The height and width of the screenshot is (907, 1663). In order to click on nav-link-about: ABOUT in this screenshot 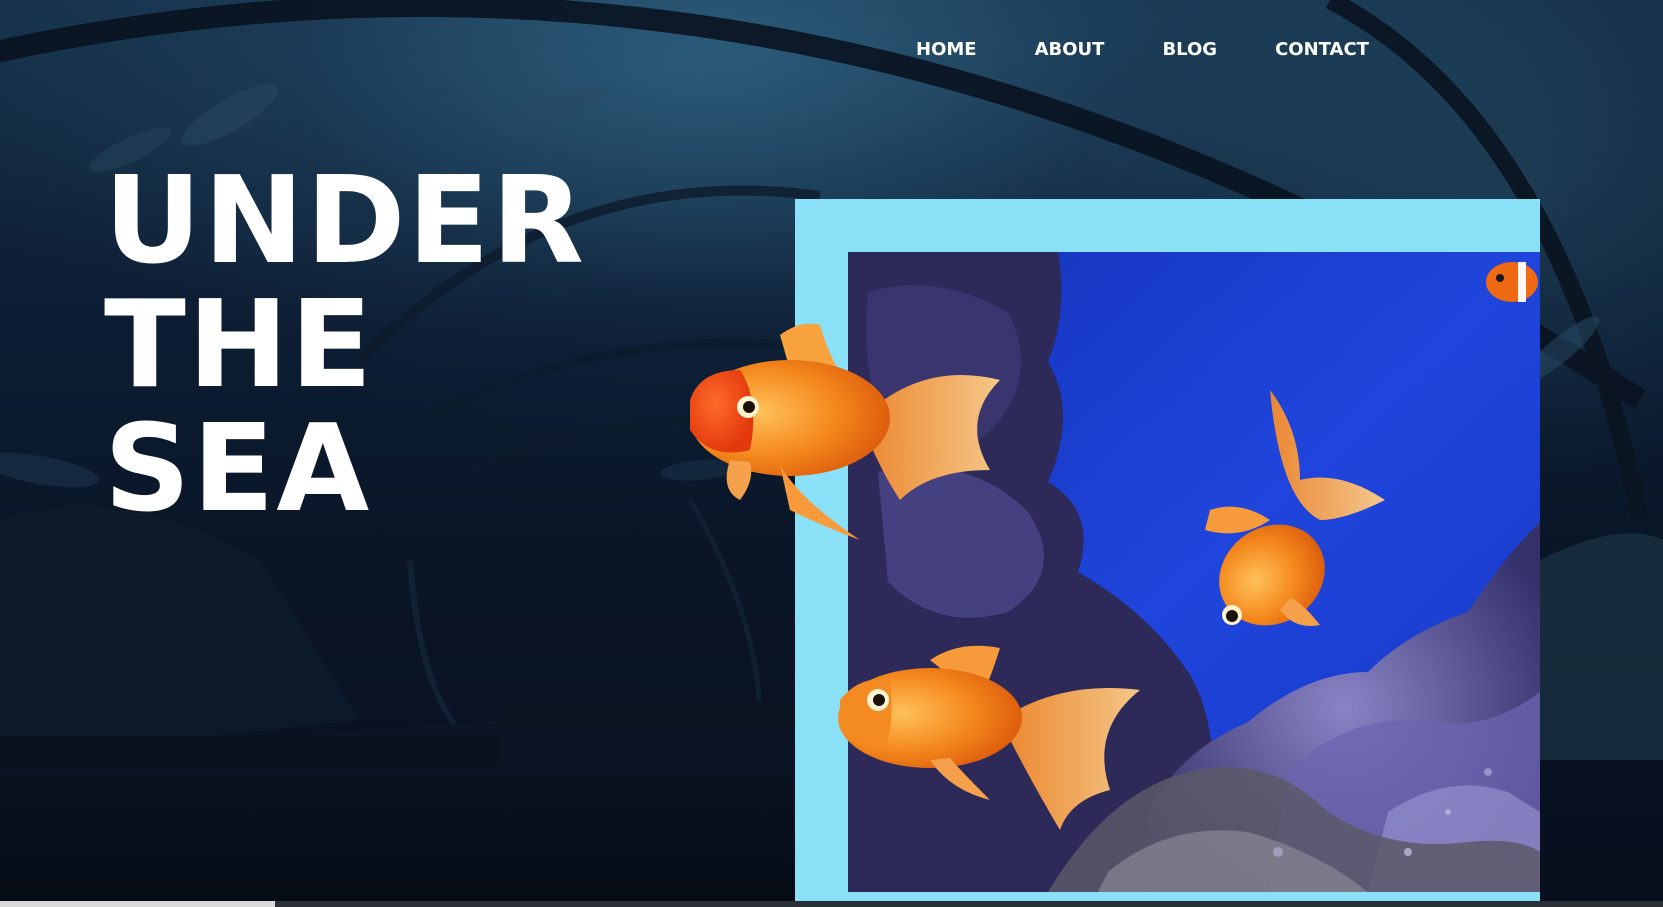, I will do `click(1070, 50)`.